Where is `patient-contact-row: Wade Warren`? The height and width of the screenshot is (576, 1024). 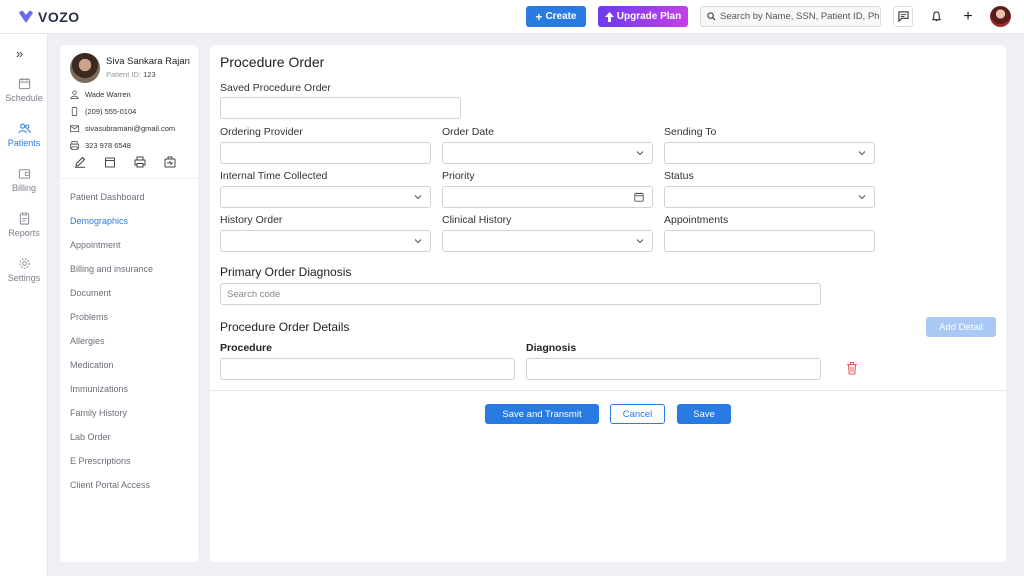
patient-contact-row: Wade Warren is located at coordinates (100, 94).